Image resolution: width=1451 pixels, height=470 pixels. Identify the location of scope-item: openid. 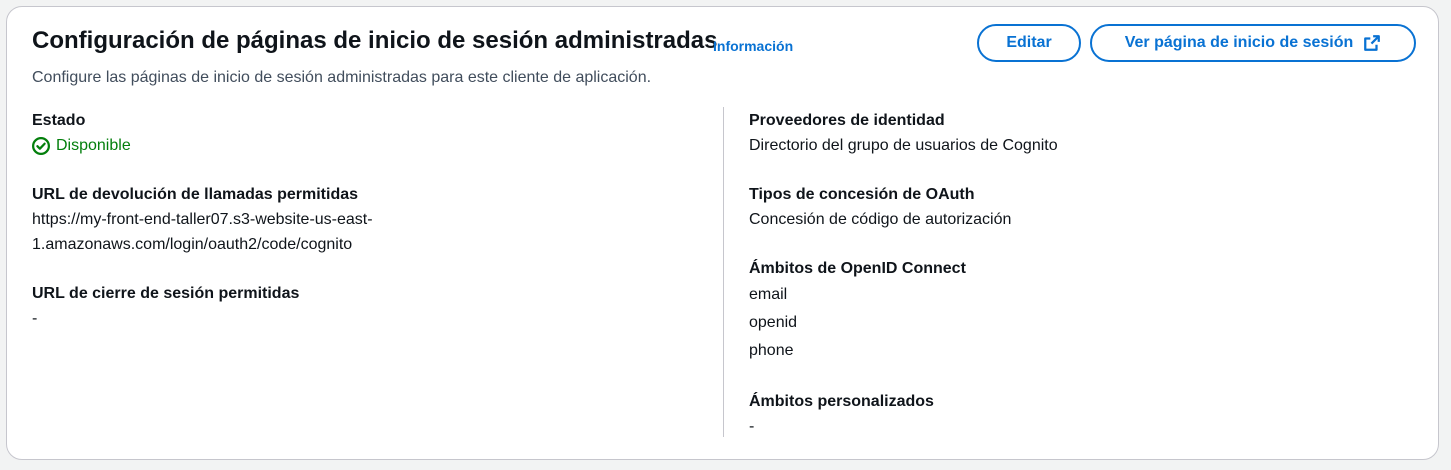
(773, 322).